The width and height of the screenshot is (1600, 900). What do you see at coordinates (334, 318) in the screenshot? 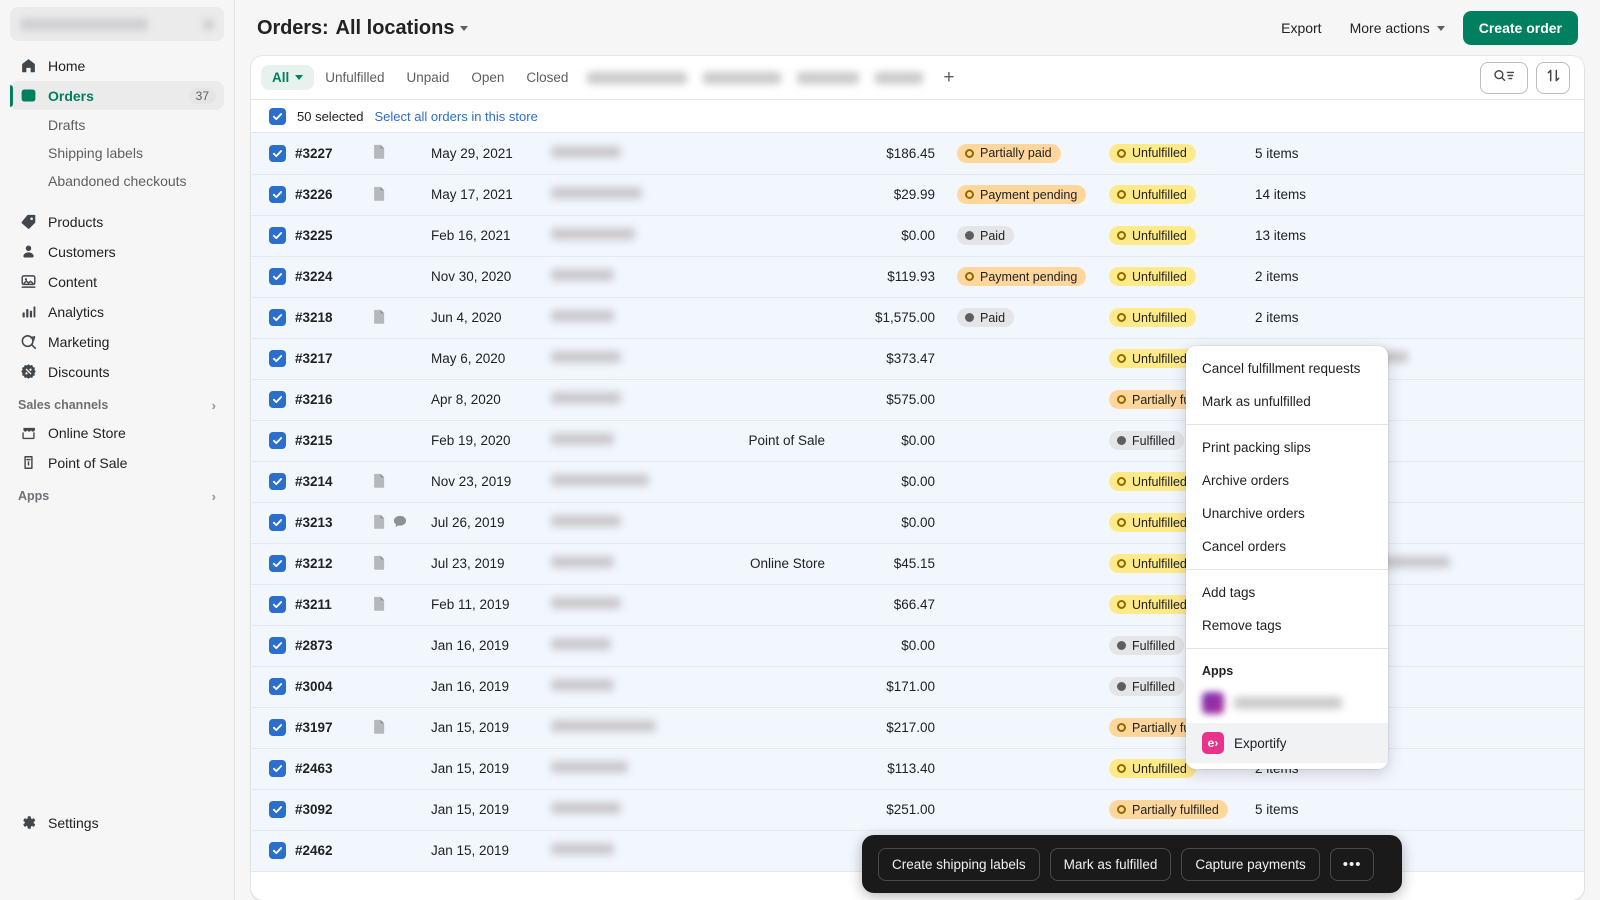
I see `order-id-cell: #3218` at bounding box center [334, 318].